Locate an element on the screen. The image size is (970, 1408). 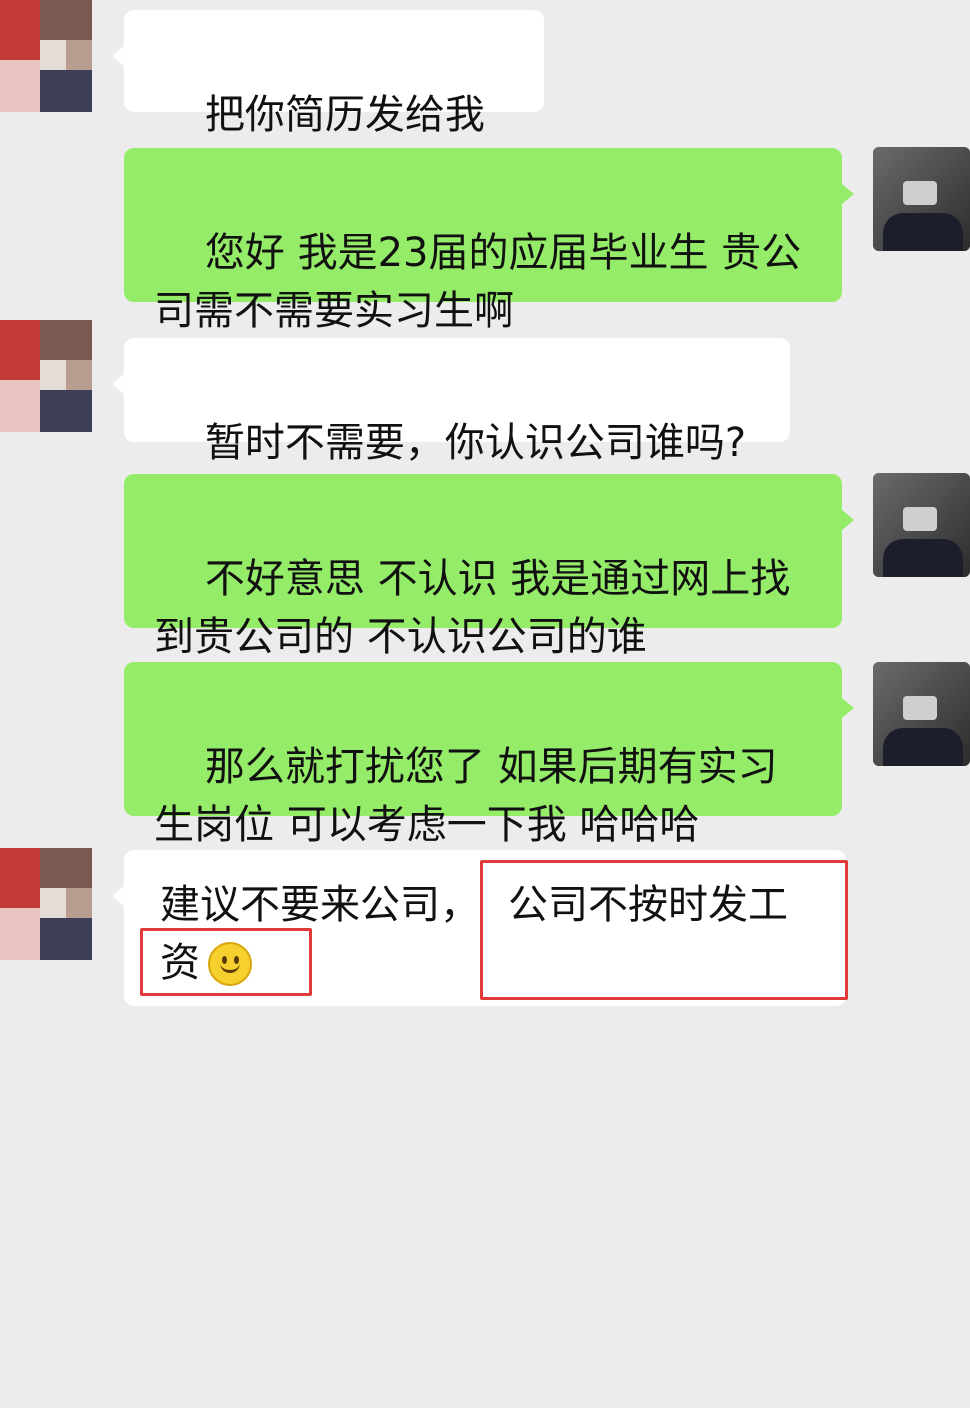
message-text: 建议不要来公司， is located at coordinates (320, 905).